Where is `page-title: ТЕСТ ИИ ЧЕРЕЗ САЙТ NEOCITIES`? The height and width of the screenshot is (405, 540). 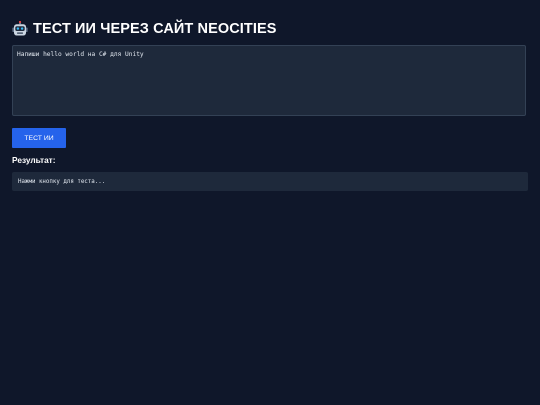 page-title: ТЕСТ ИИ ЧЕРЕЗ САЙТ NEOCITIES is located at coordinates (144, 29).